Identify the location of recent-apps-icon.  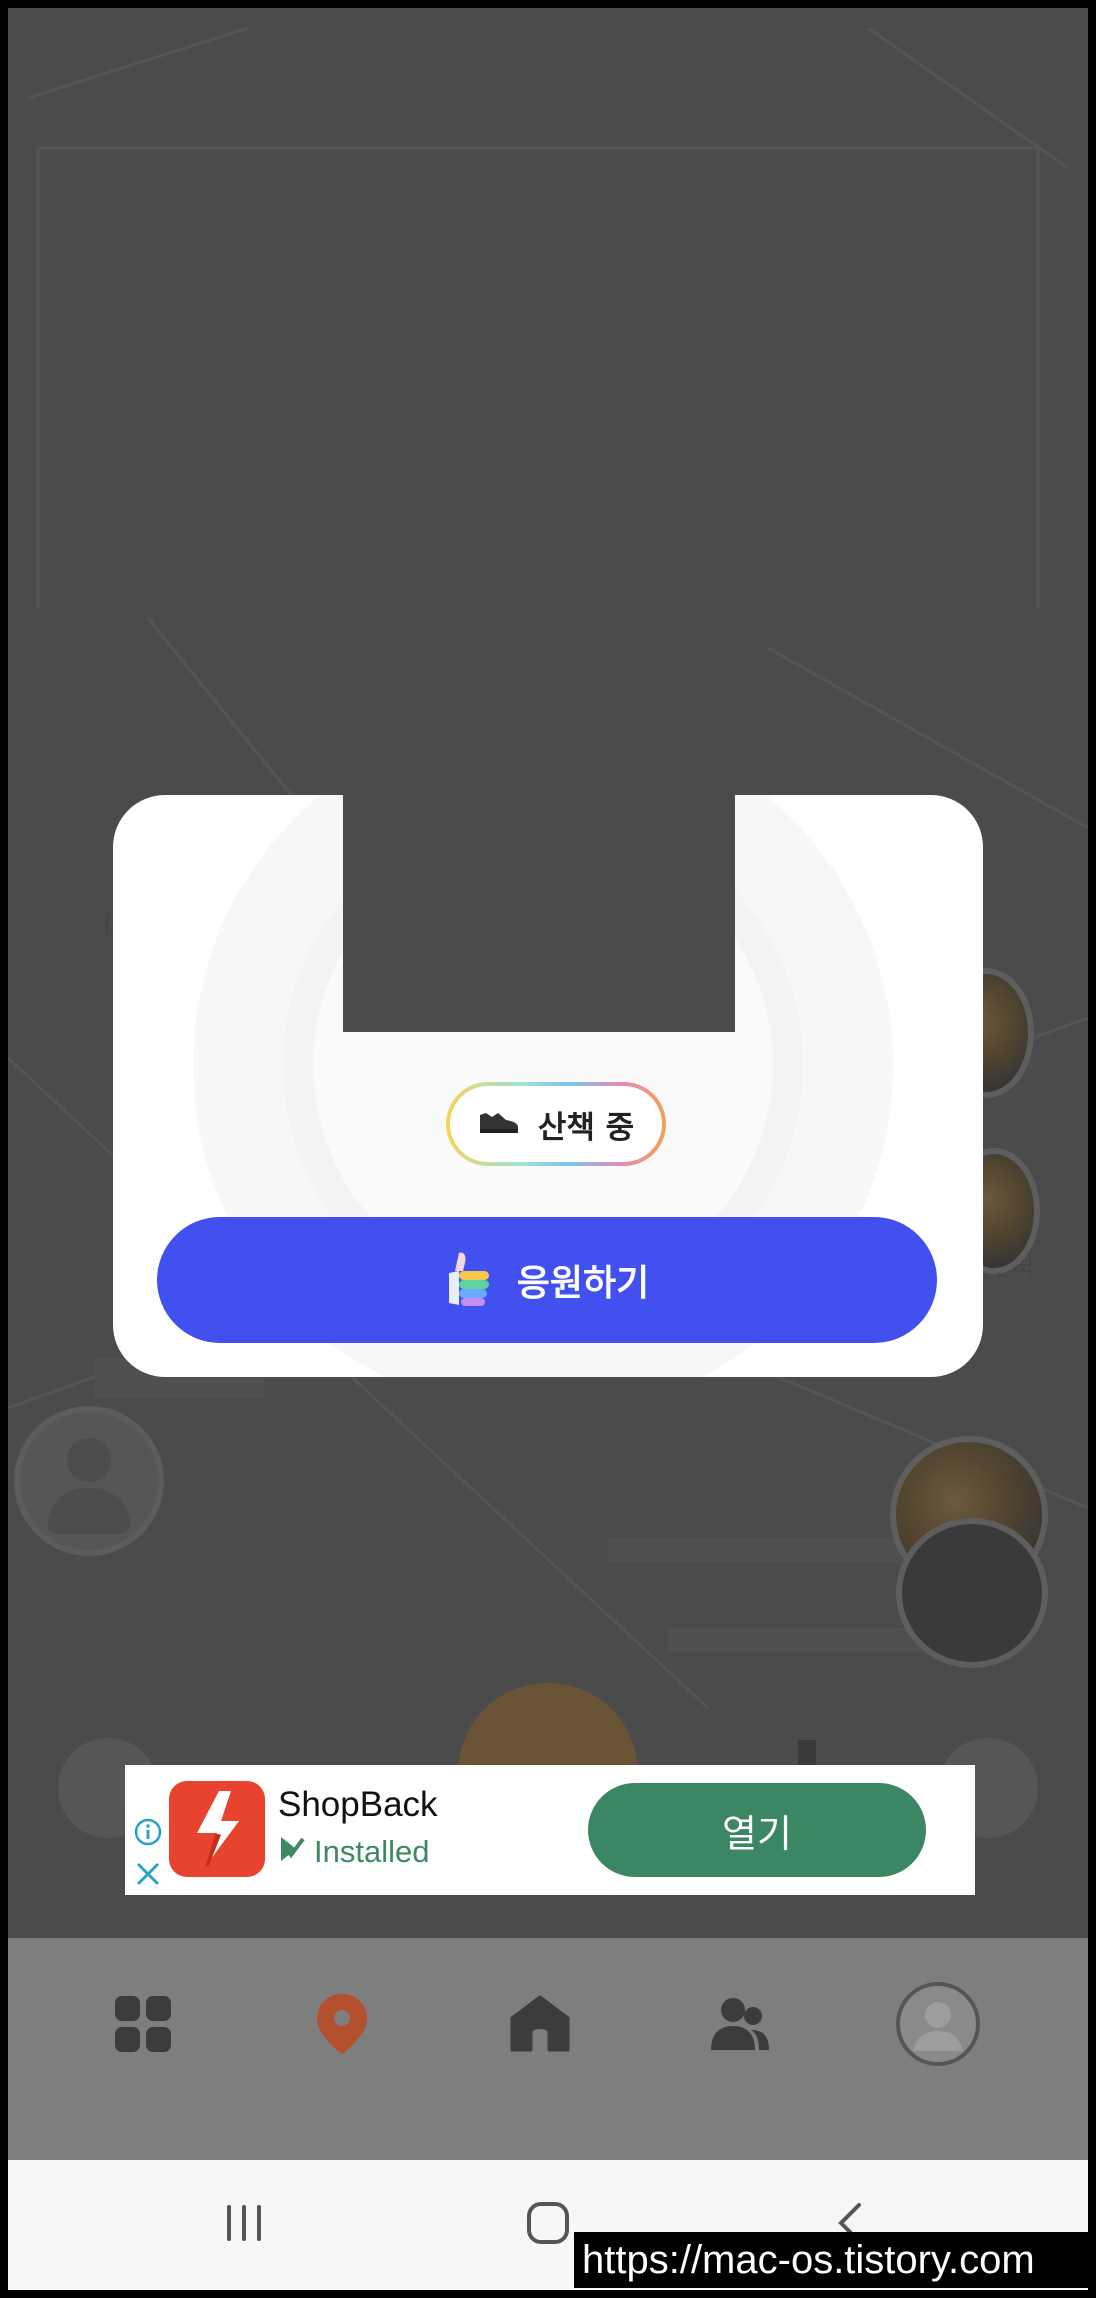
(244, 2225).